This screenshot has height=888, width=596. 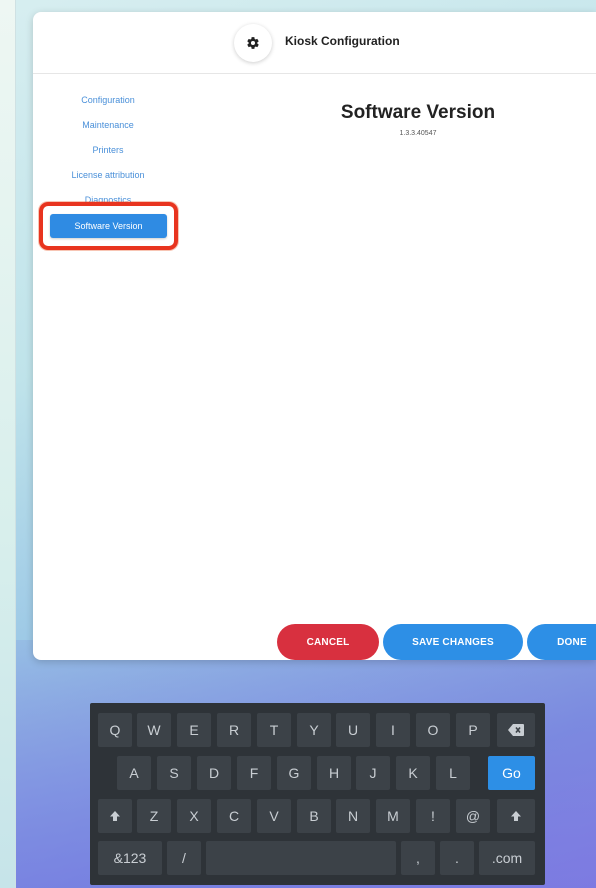 I want to click on key-p: P, so click(x=473, y=730).